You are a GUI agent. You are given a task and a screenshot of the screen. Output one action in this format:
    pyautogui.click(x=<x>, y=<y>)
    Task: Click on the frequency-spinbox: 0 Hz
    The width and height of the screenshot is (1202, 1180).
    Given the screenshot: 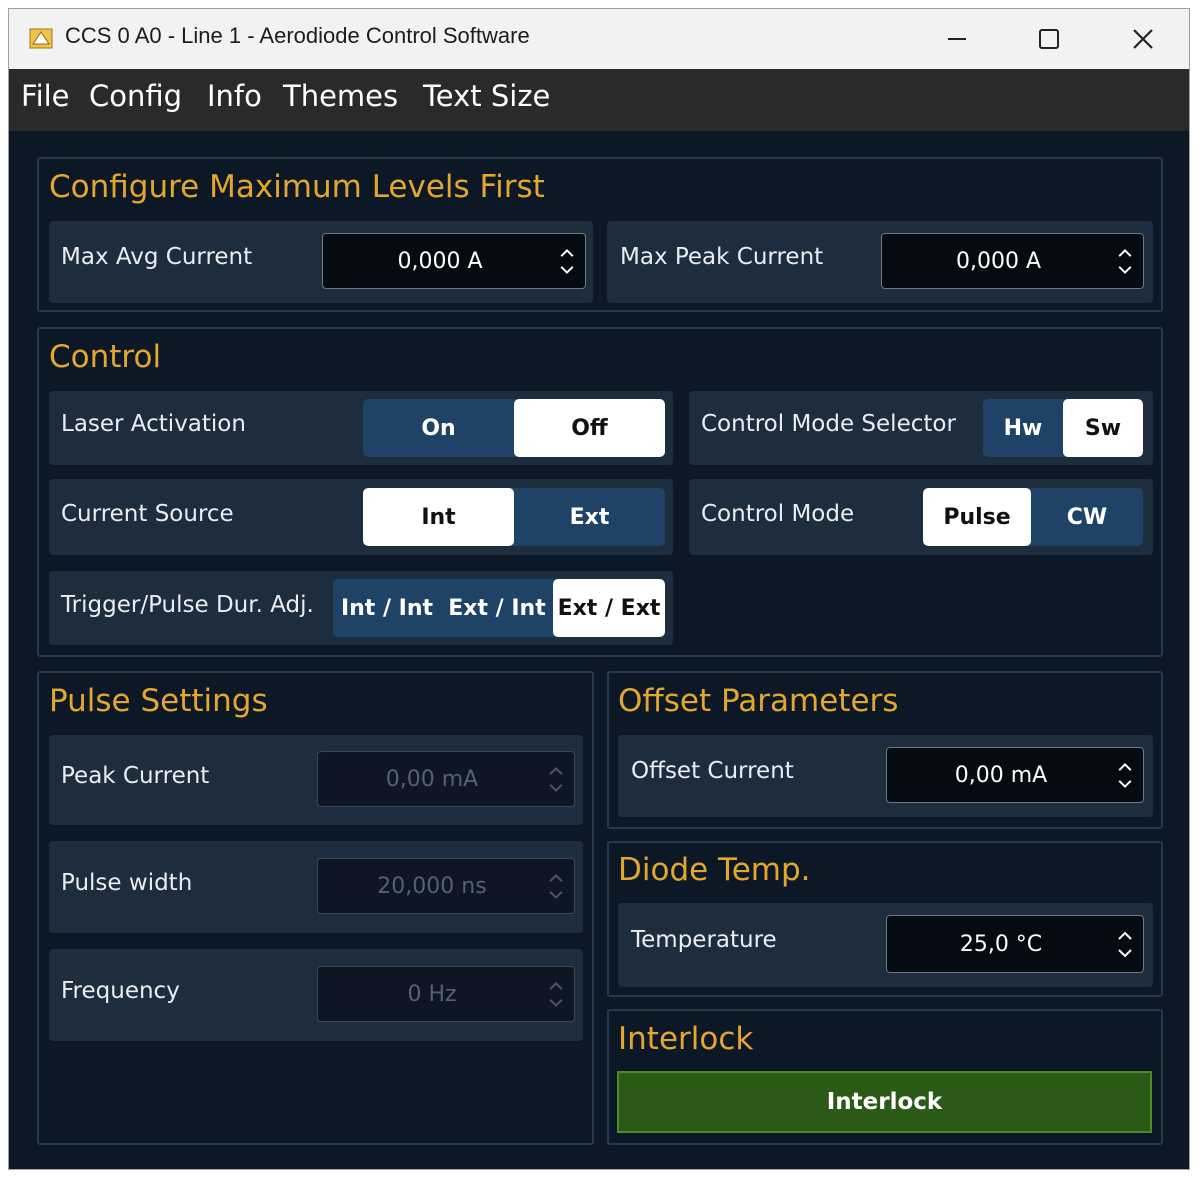 What is the action you would take?
    pyautogui.click(x=446, y=994)
    